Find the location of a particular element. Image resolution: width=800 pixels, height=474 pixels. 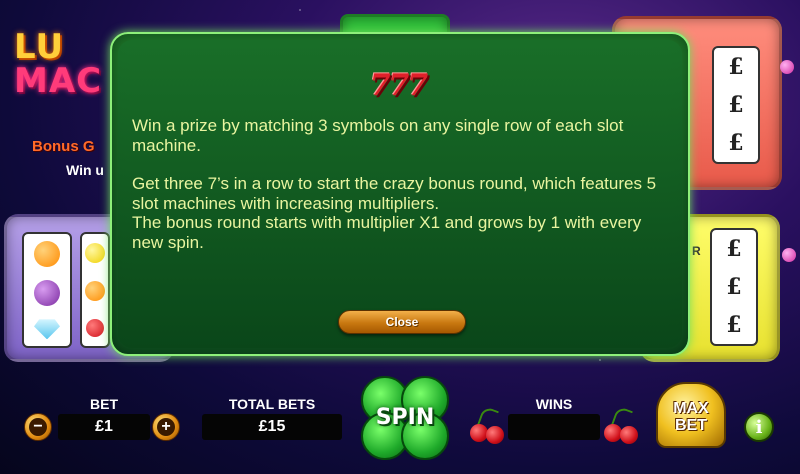

total-bets-label: TOTAL BETS is located at coordinates (272, 404).